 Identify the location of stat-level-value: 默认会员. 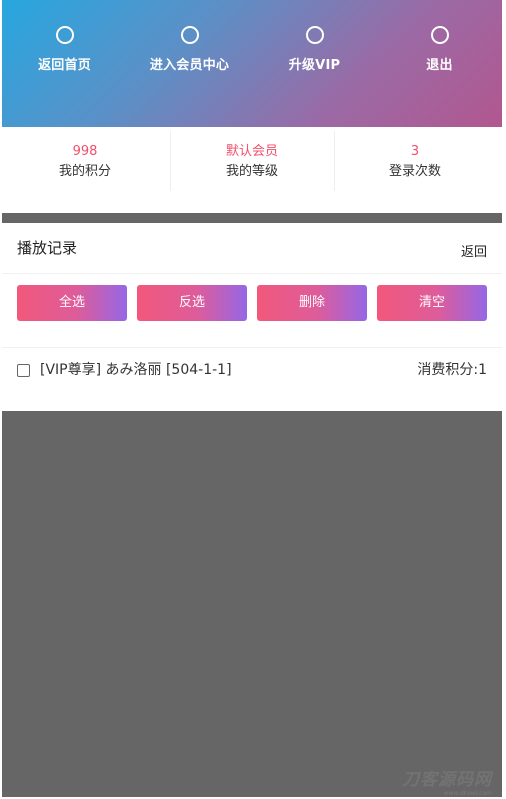
(251, 151).